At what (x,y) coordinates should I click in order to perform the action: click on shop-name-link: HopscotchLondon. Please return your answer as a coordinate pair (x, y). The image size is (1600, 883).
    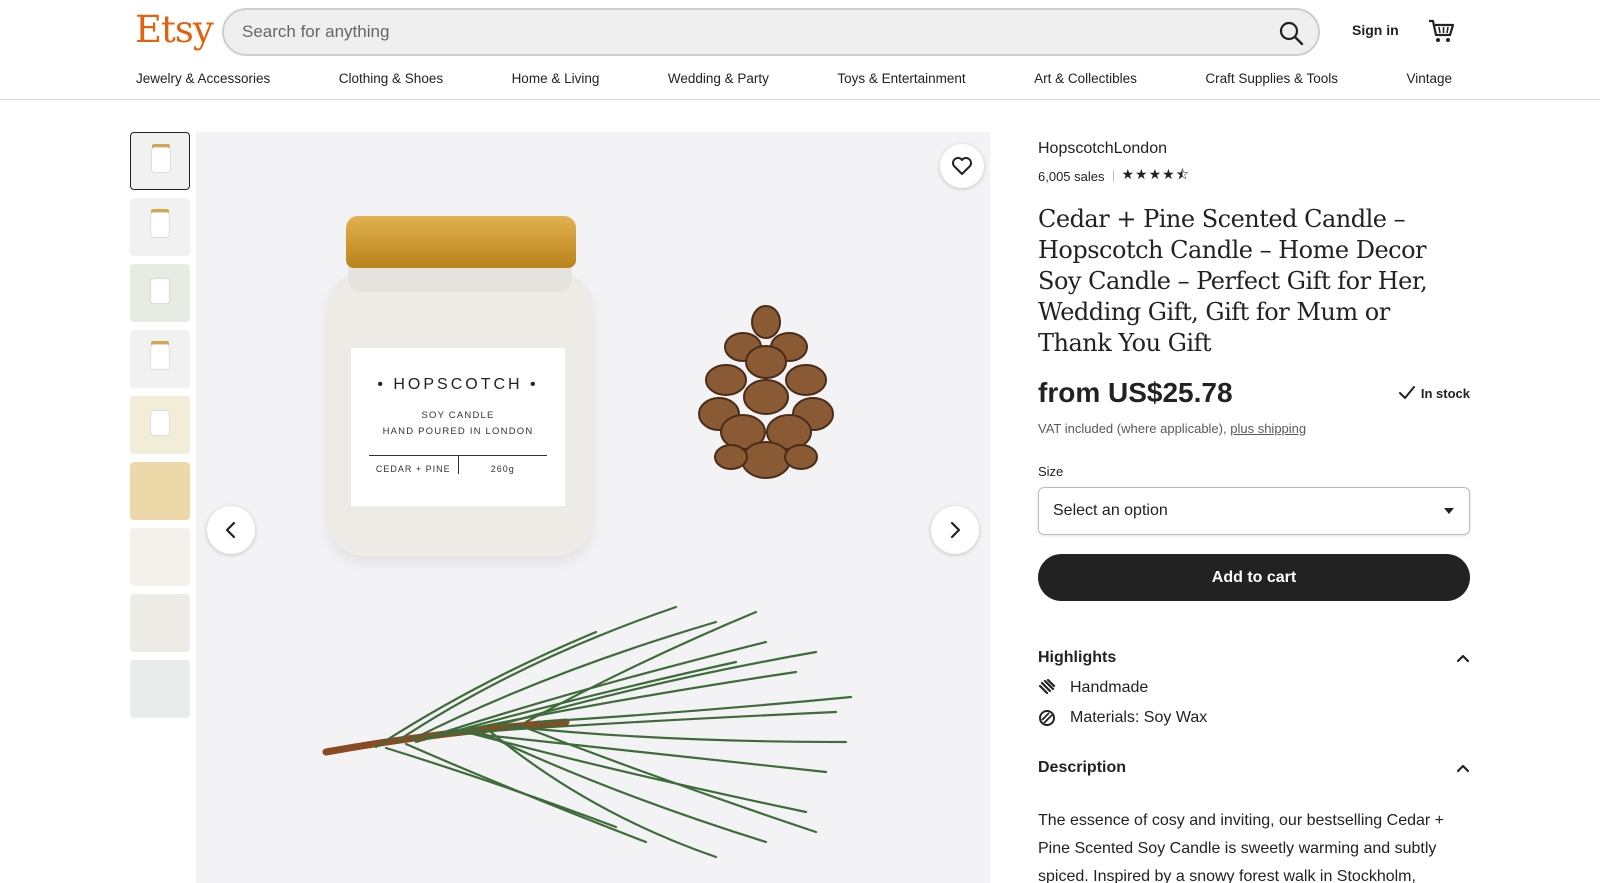
    Looking at the image, I should click on (1254, 149).